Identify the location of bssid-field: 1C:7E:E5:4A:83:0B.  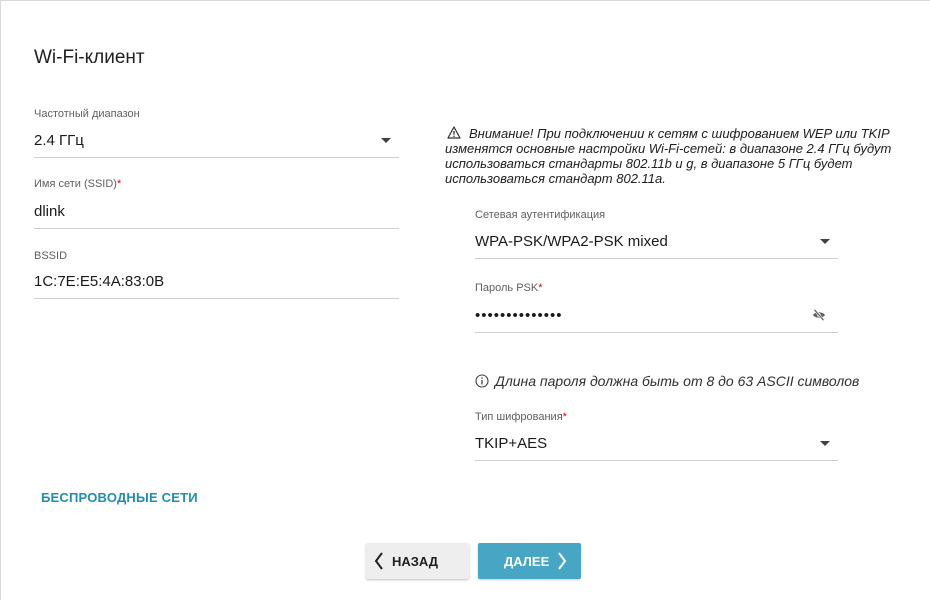
(216, 284).